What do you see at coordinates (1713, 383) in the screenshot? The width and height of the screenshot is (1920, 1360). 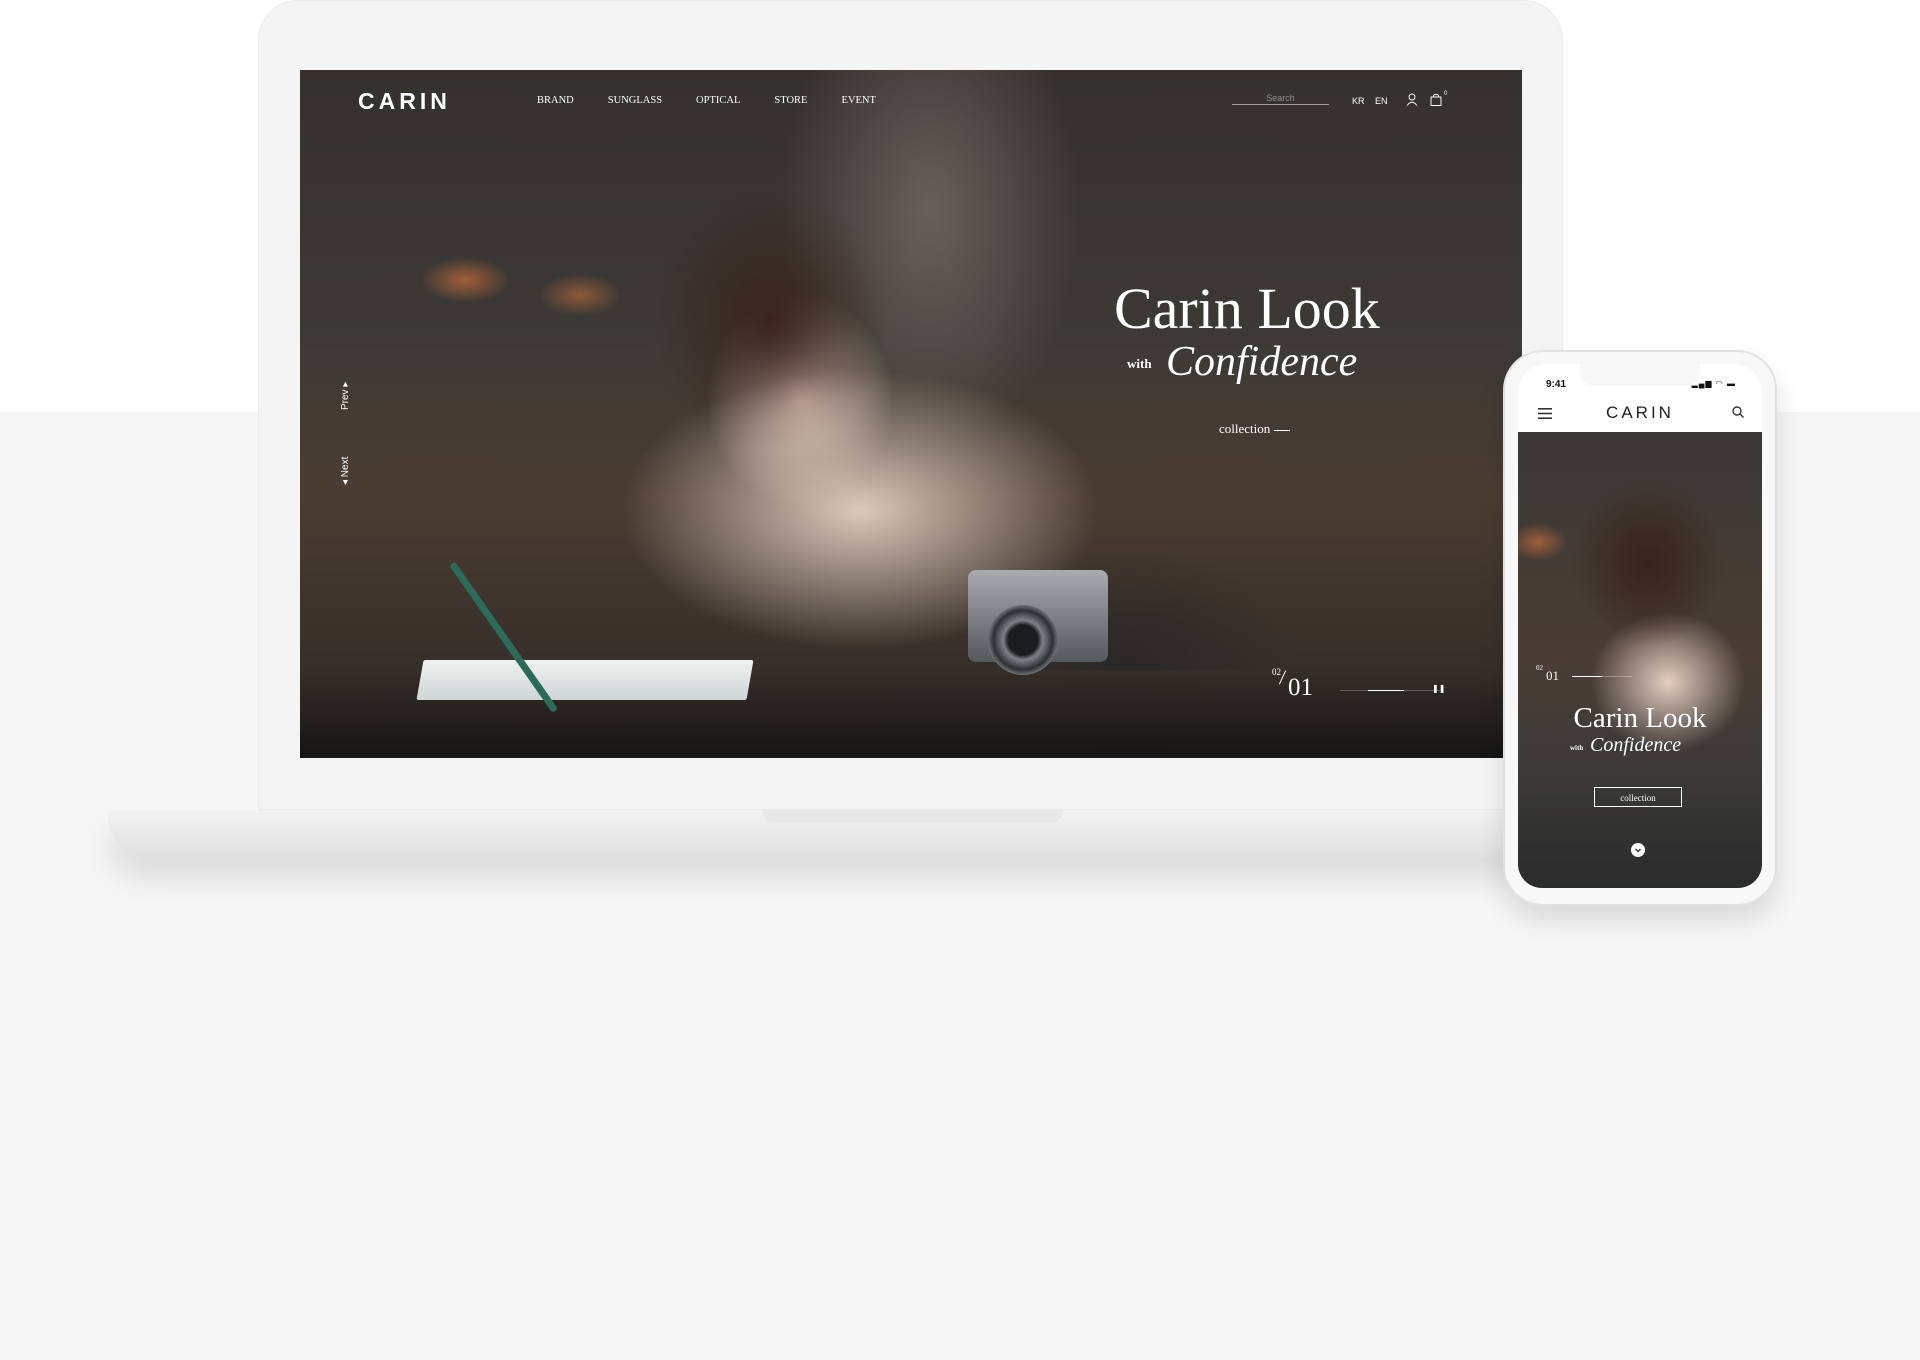 I see `status-icons: ▂▄▆ ◠ ▬` at bounding box center [1713, 383].